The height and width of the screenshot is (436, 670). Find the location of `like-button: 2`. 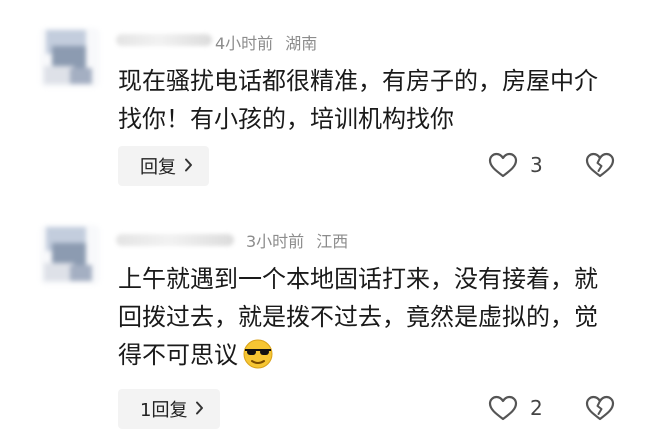

like-button: 2 is located at coordinates (515, 408).